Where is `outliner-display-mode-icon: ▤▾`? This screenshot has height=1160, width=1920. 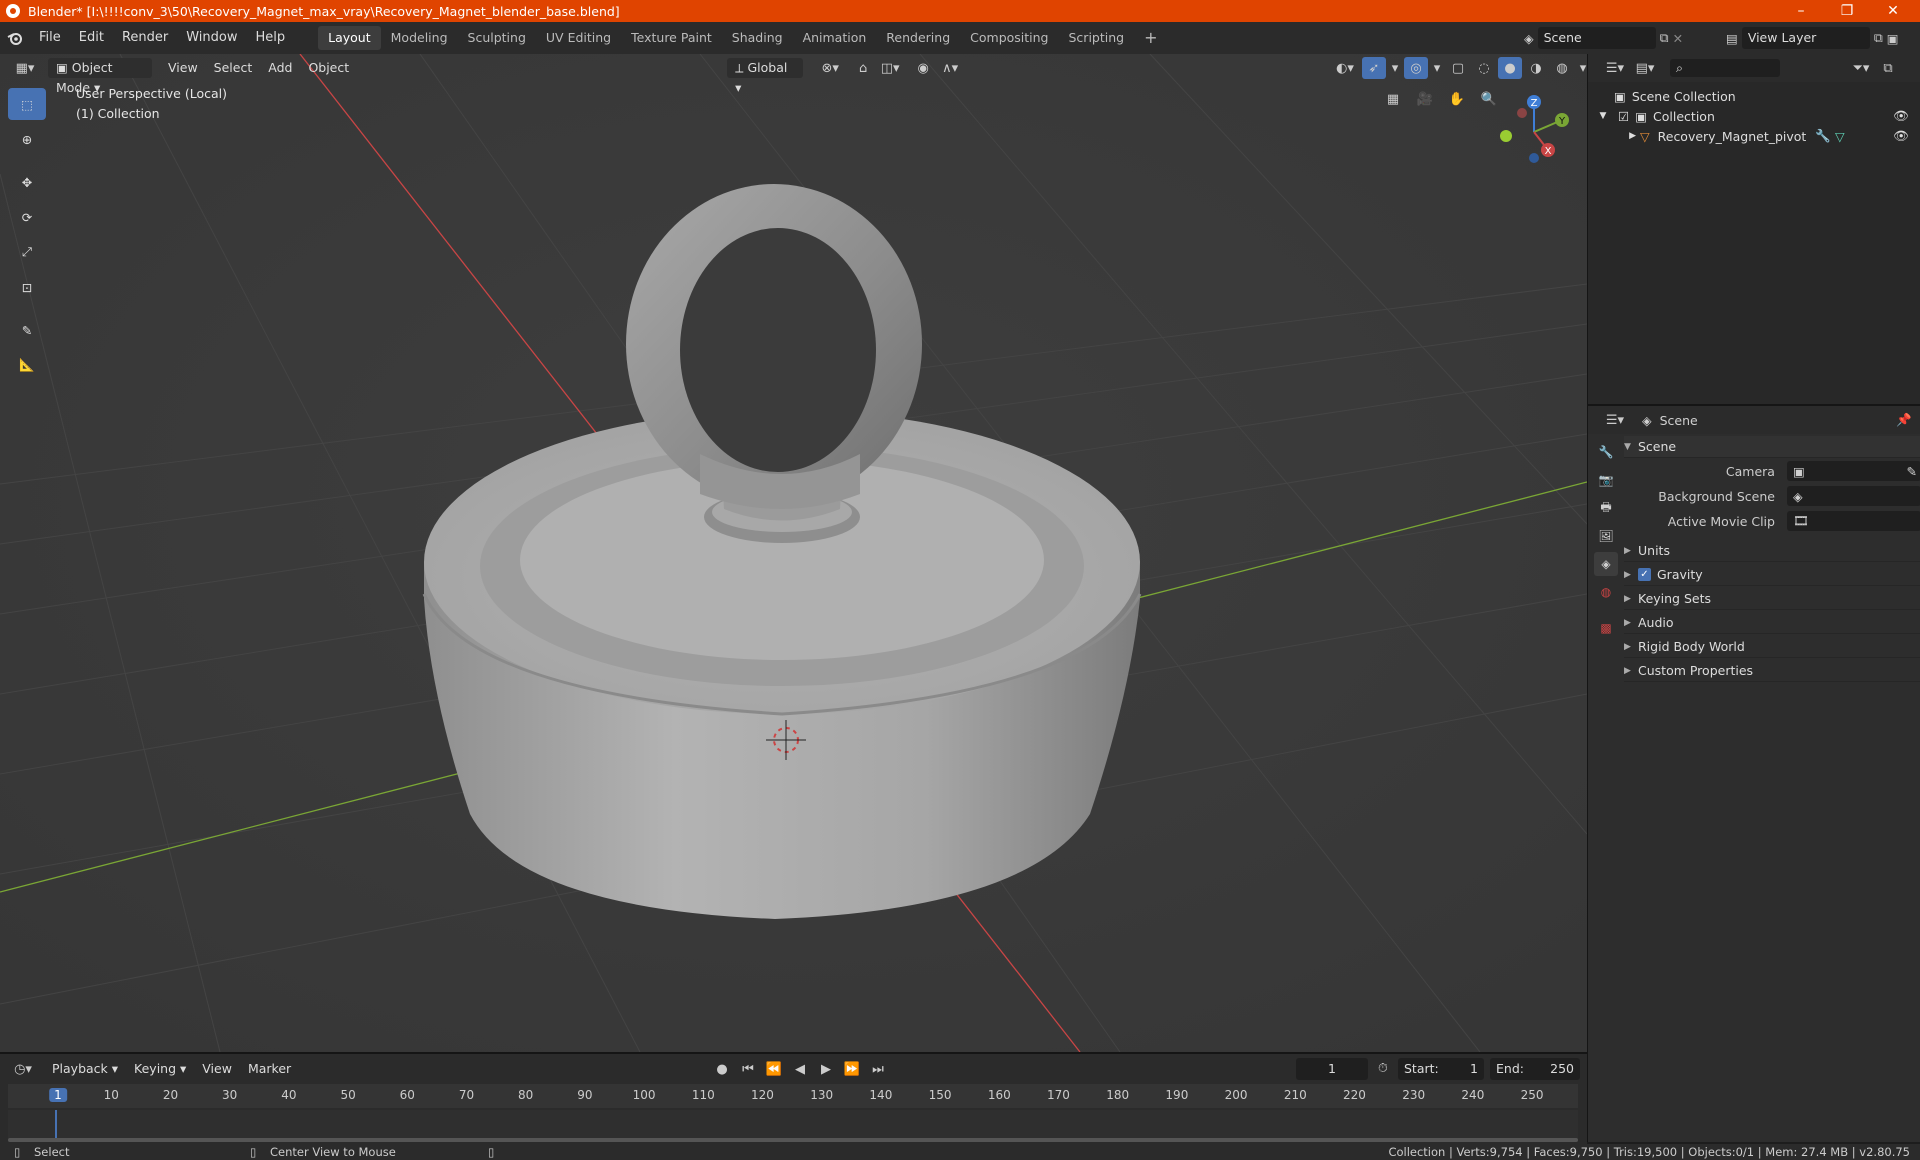
outliner-display-mode-icon: ▤▾ is located at coordinates (1645, 68).